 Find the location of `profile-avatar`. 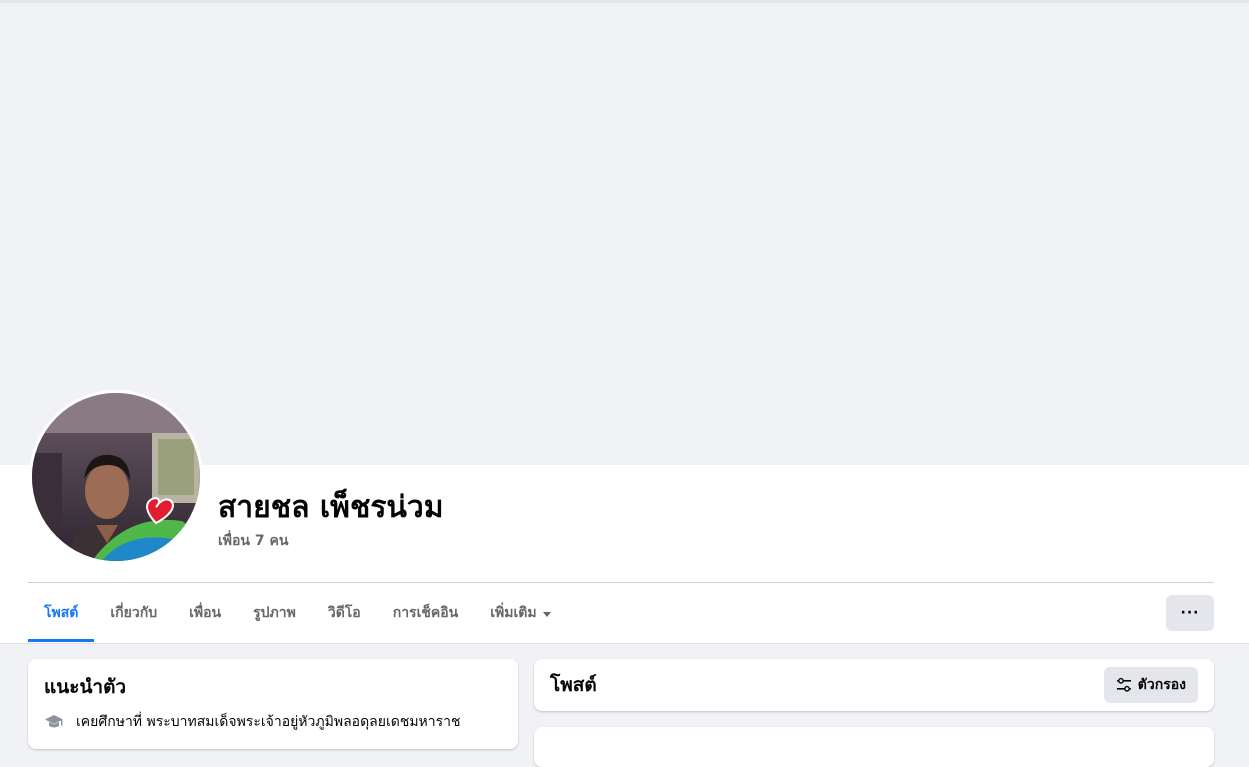

profile-avatar is located at coordinates (116, 477).